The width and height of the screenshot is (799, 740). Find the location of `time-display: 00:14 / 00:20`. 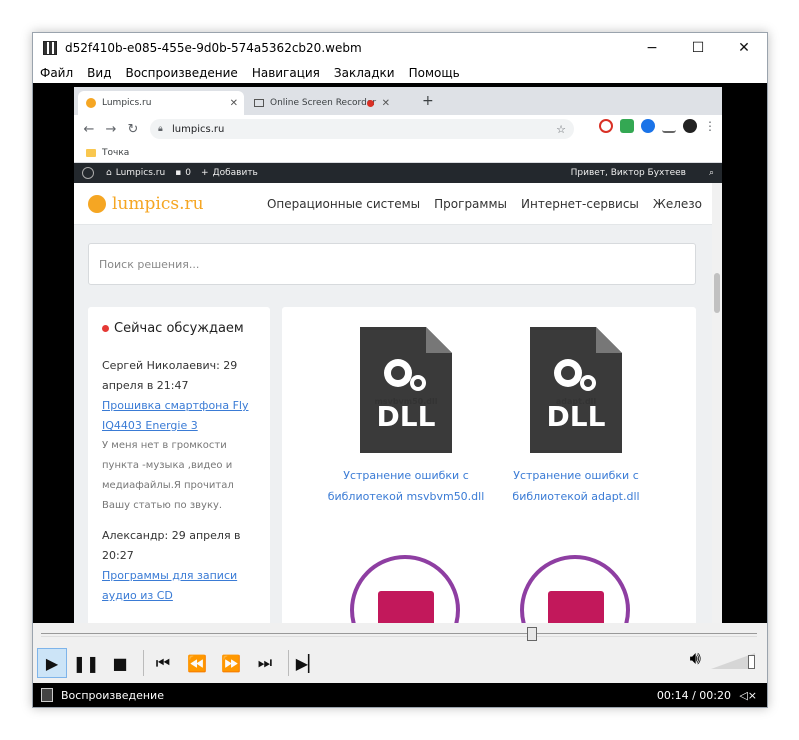

time-display: 00:14 / 00:20 is located at coordinates (693, 695).